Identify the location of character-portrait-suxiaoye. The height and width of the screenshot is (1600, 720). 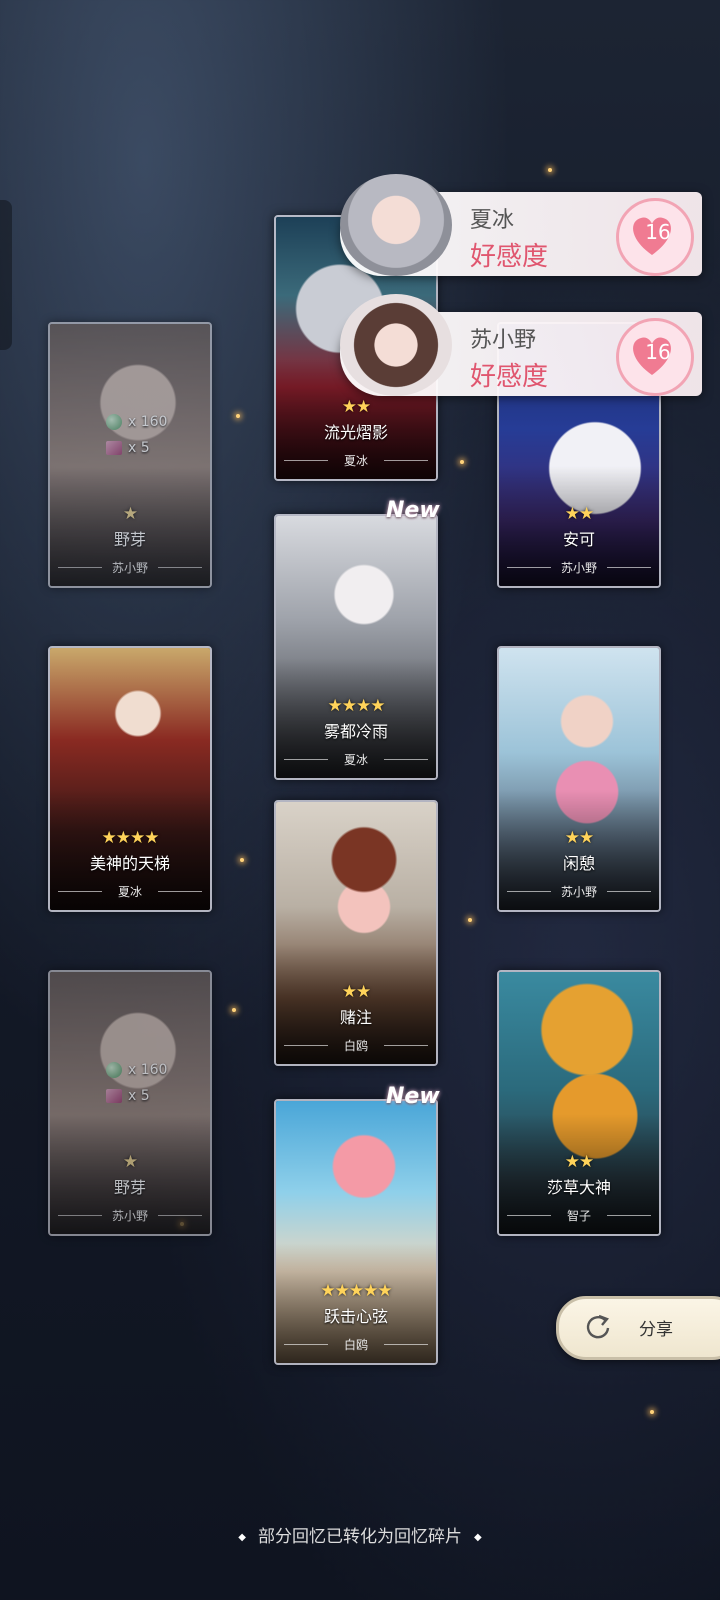
(396, 345).